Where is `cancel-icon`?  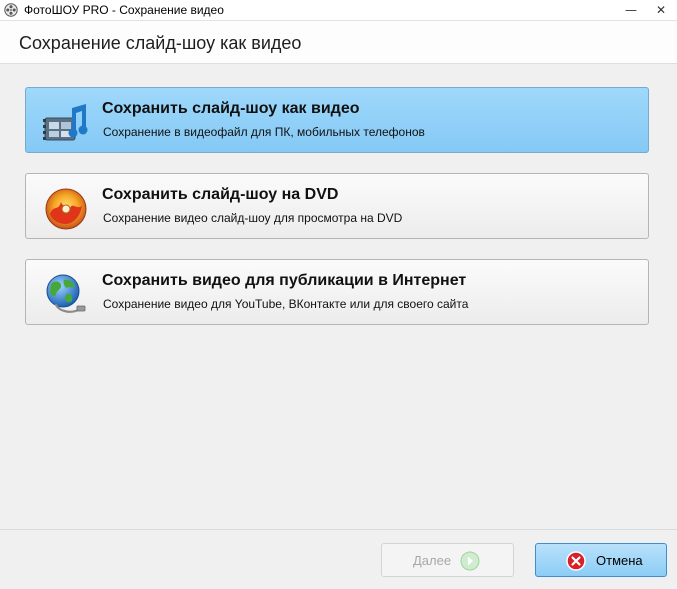 cancel-icon is located at coordinates (576, 561).